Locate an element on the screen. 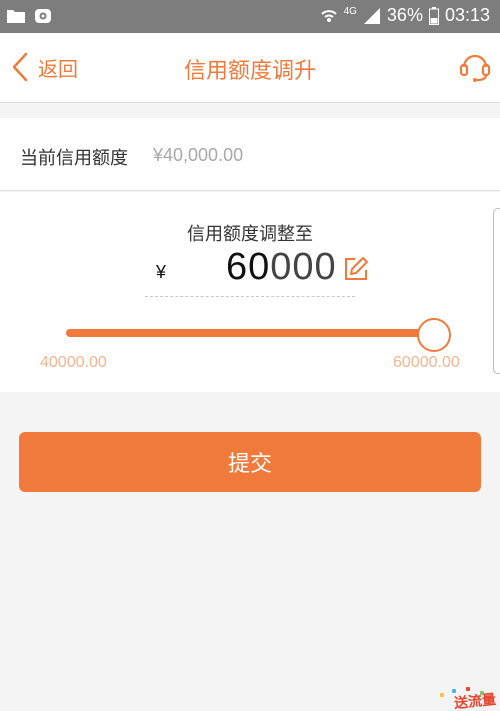  current-limit-label: 当前信用额度 is located at coordinates (74, 158).